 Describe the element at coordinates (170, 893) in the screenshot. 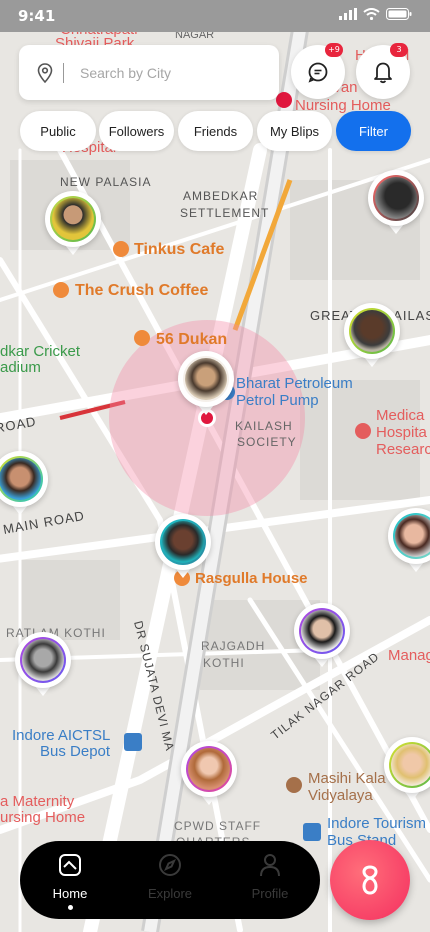

I see `nav-explore-label: Explore` at that location.